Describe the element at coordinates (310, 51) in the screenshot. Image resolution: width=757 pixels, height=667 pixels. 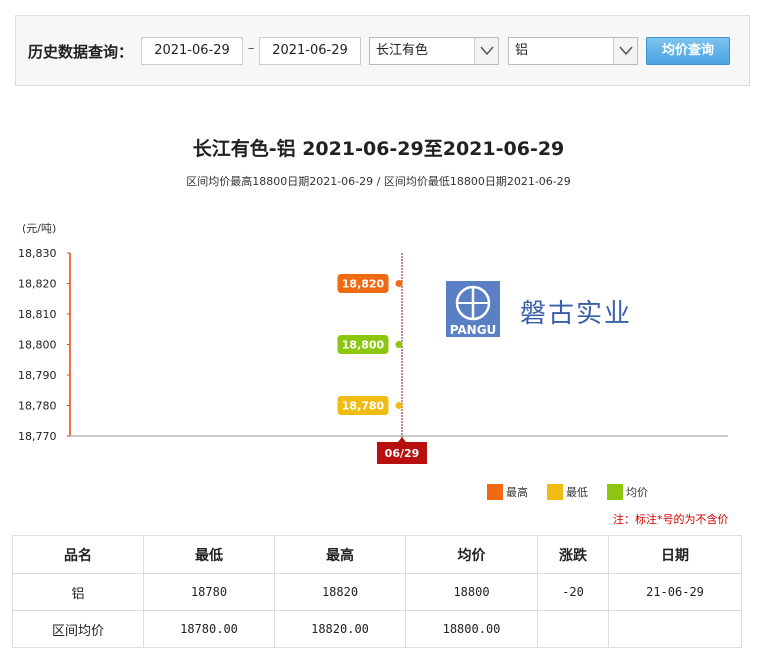
I see `end-date-input: 2021-06-29` at that location.